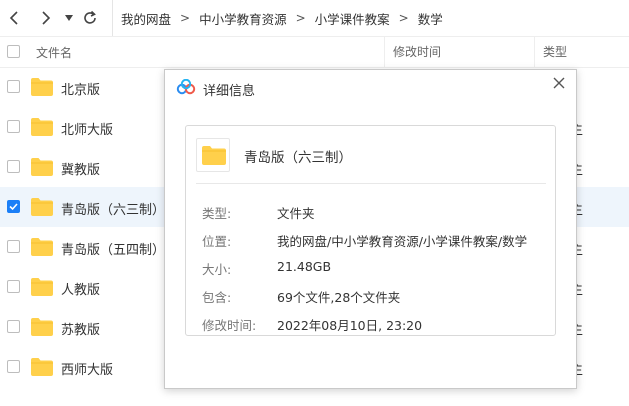 The image size is (629, 406). I want to click on folder-name: 青岛版（六三制）, so click(298, 158).